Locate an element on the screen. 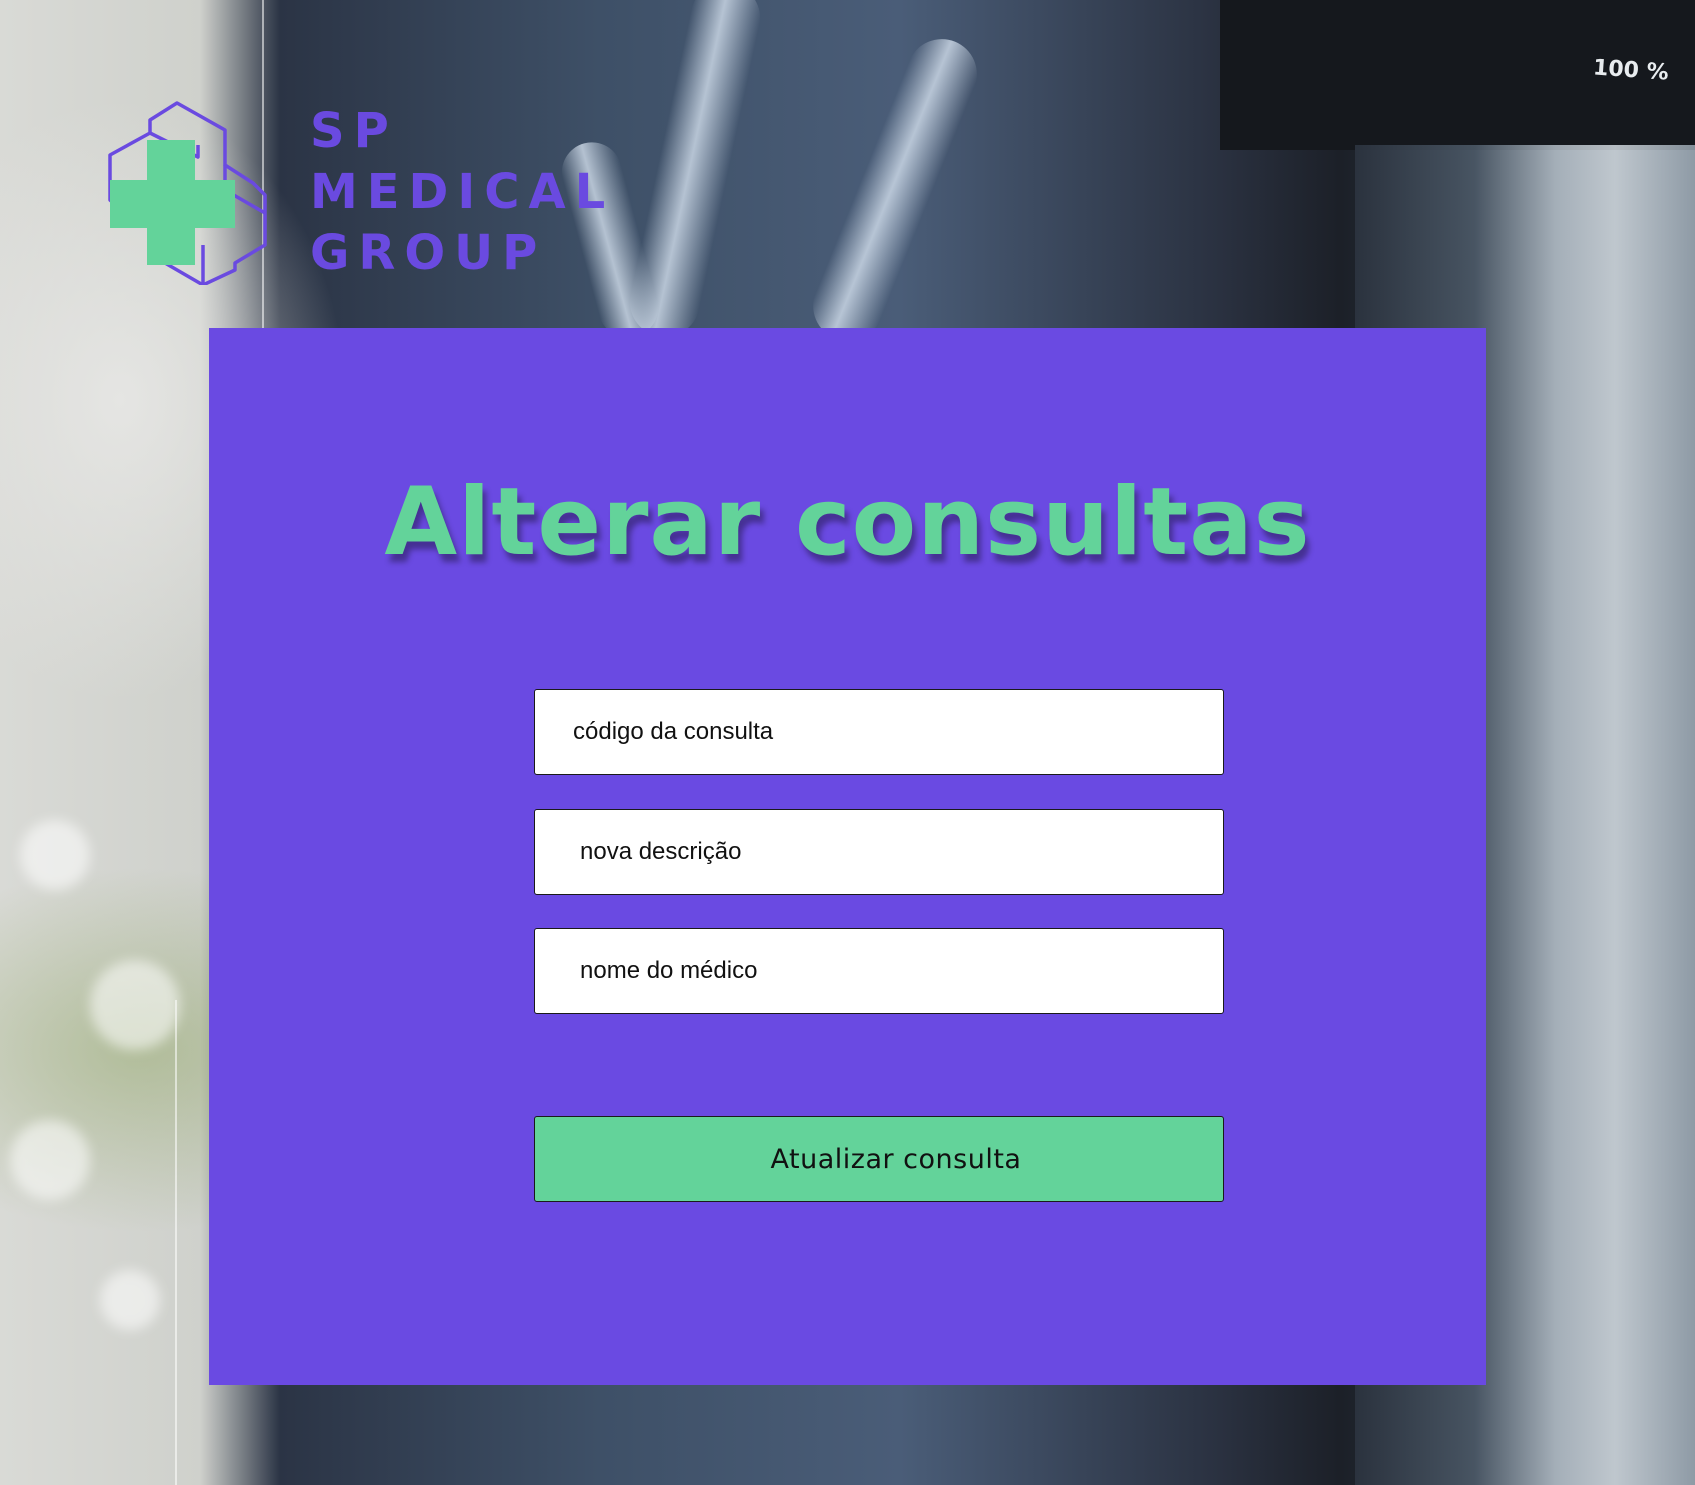  brand-name-line: MEDICAL is located at coordinates (462, 192).